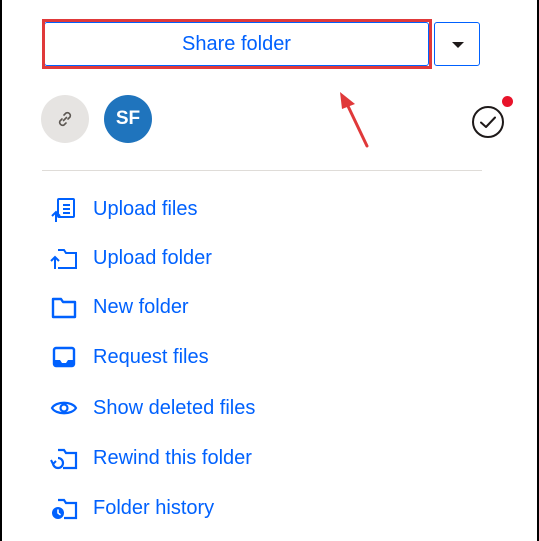 The width and height of the screenshot is (539, 541). What do you see at coordinates (151, 357) in the screenshot?
I see `action-label: Request files` at bounding box center [151, 357].